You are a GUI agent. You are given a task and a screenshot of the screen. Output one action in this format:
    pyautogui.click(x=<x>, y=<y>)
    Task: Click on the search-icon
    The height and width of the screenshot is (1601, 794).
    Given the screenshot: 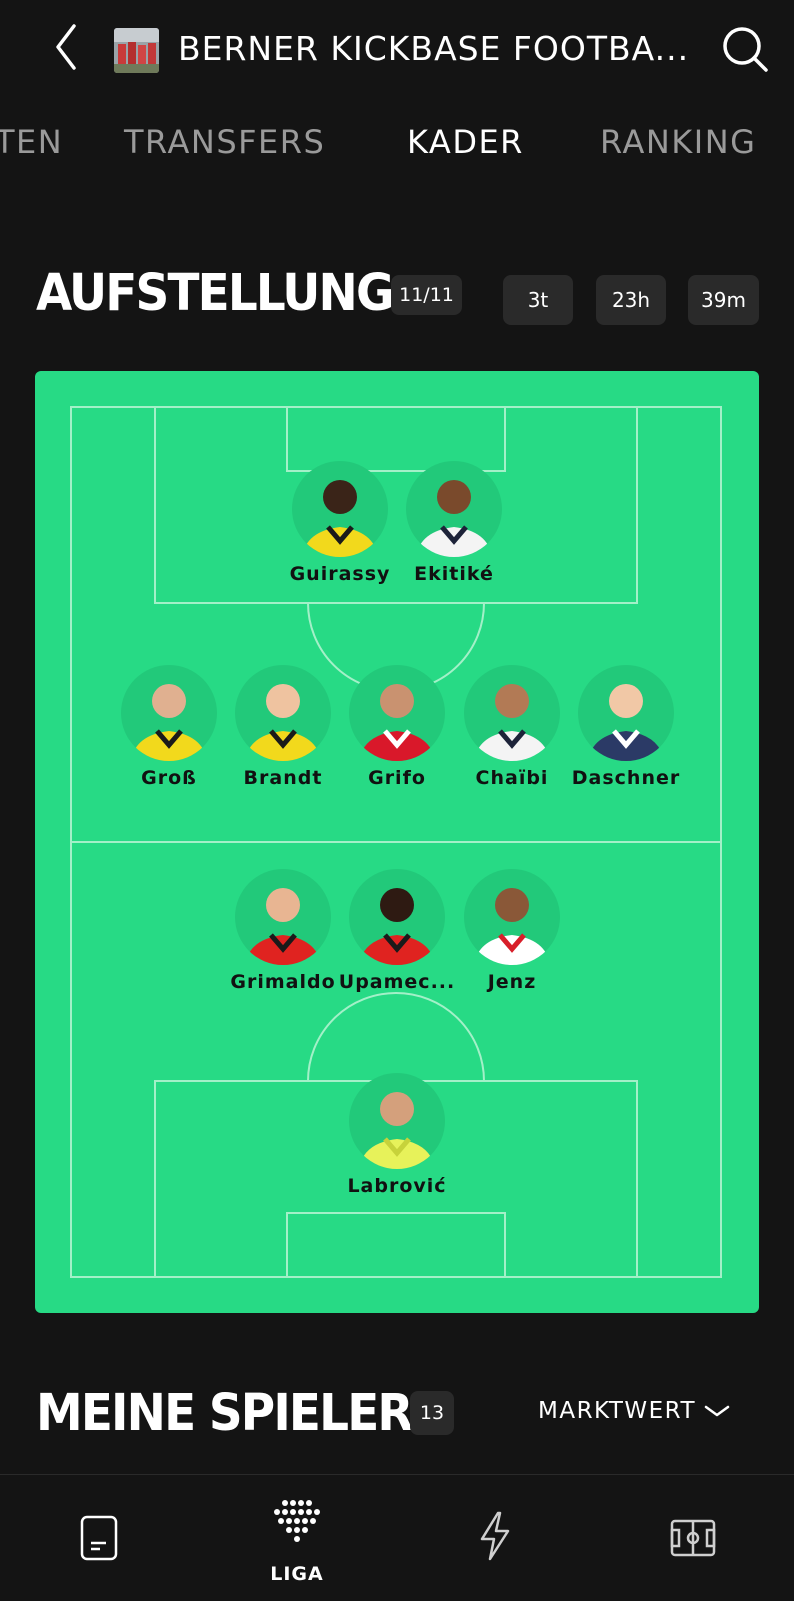 What is the action you would take?
    pyautogui.click(x=745, y=49)
    